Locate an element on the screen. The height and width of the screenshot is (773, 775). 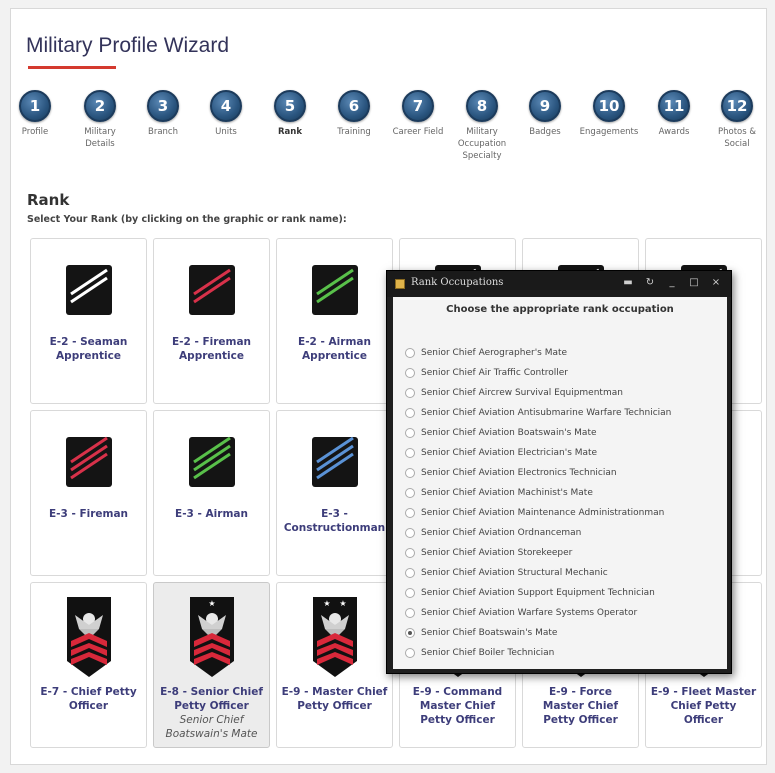
step-3: 3 Branch is located at coordinates (163, 114).